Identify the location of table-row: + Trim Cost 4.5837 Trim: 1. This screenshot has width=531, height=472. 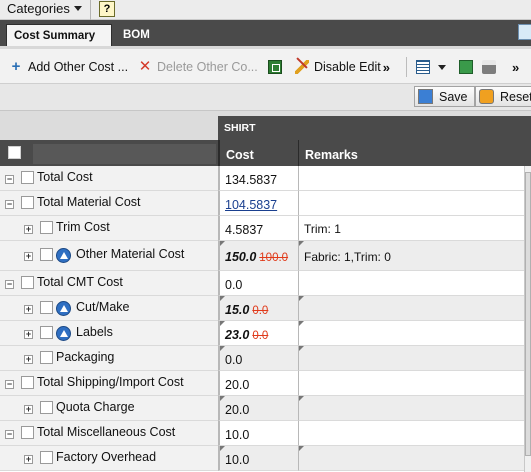
(265, 228).